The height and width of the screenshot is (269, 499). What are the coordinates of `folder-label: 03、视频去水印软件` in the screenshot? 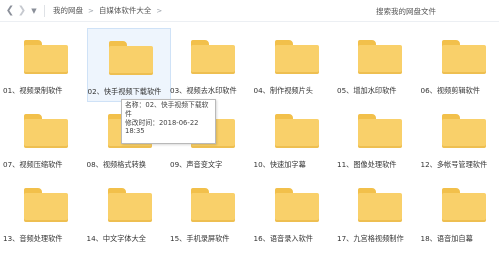 It's located at (203, 90).